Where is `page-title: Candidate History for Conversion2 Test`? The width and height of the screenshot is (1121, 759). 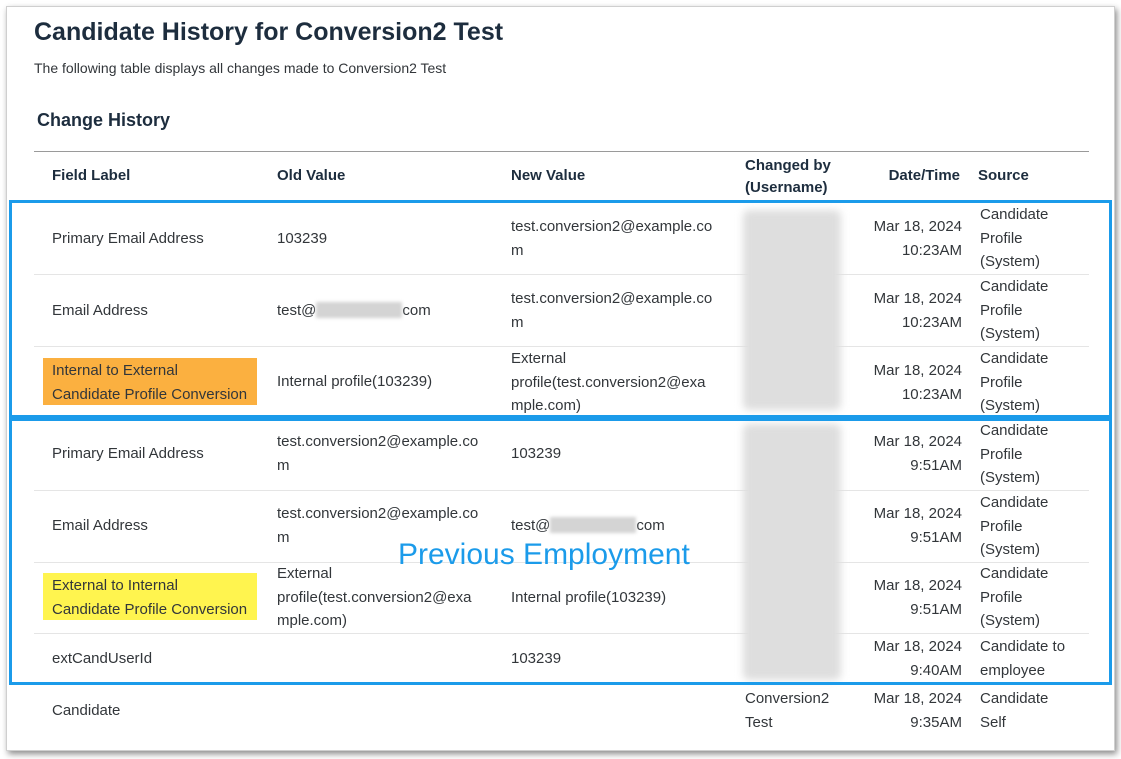 page-title: Candidate History for Conversion2 Test is located at coordinates (269, 32).